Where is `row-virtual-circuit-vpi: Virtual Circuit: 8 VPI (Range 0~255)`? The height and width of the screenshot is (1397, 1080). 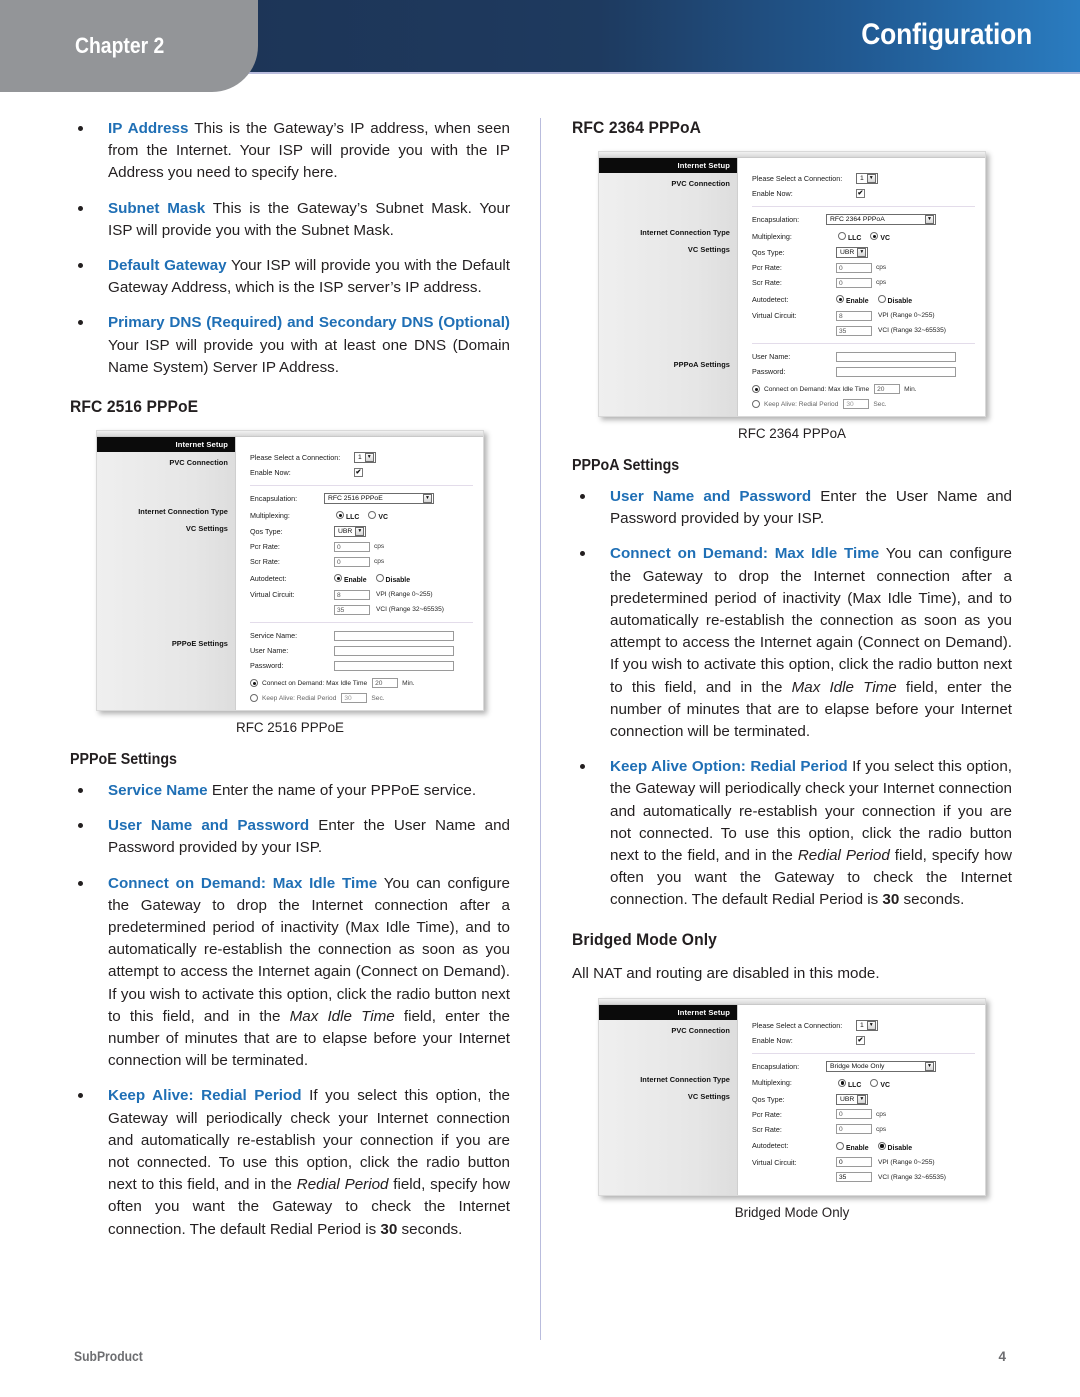 row-virtual-circuit-vpi: Virtual Circuit: 8 VPI (Range 0~255) is located at coordinates (359, 594).